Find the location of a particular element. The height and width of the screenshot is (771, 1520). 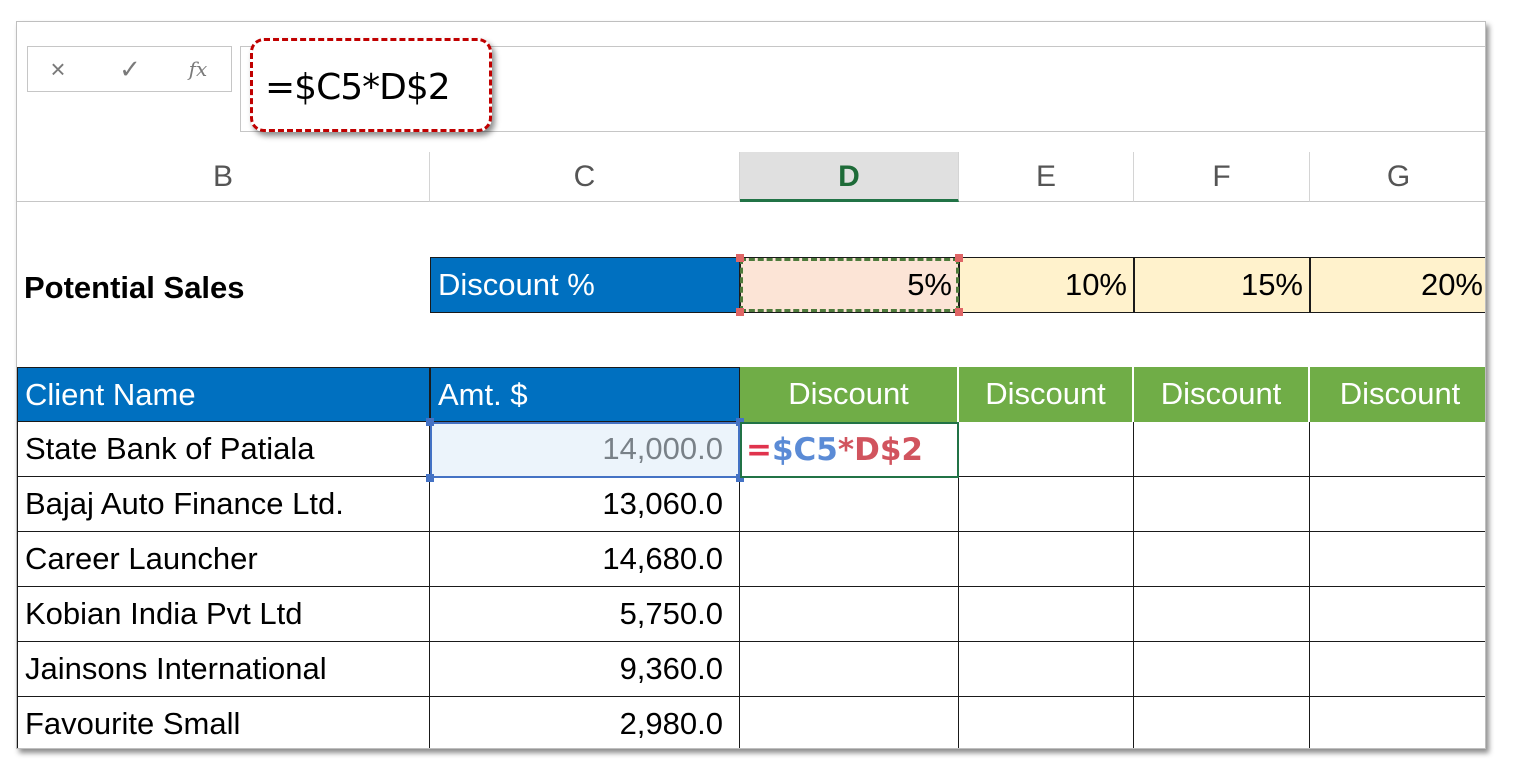

client-name-cell: Kobian India Pvt Ltd is located at coordinates (223, 614).